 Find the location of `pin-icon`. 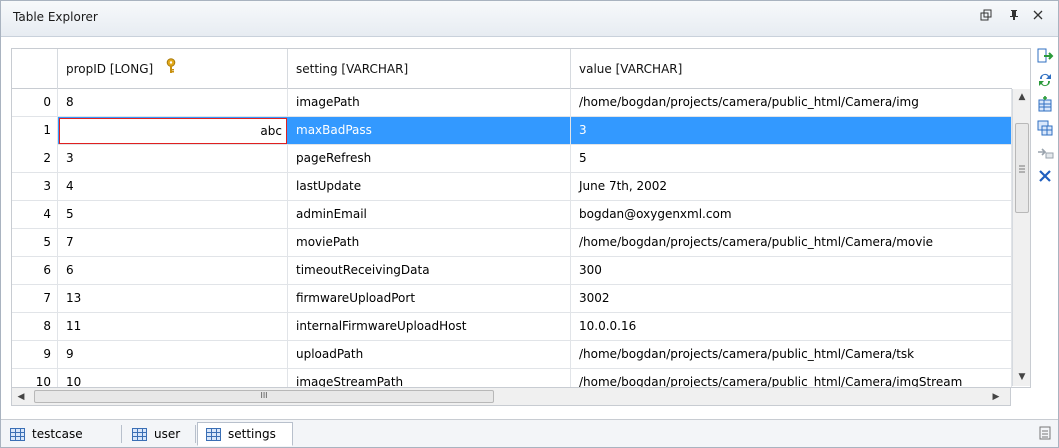

pin-icon is located at coordinates (1014, 18).